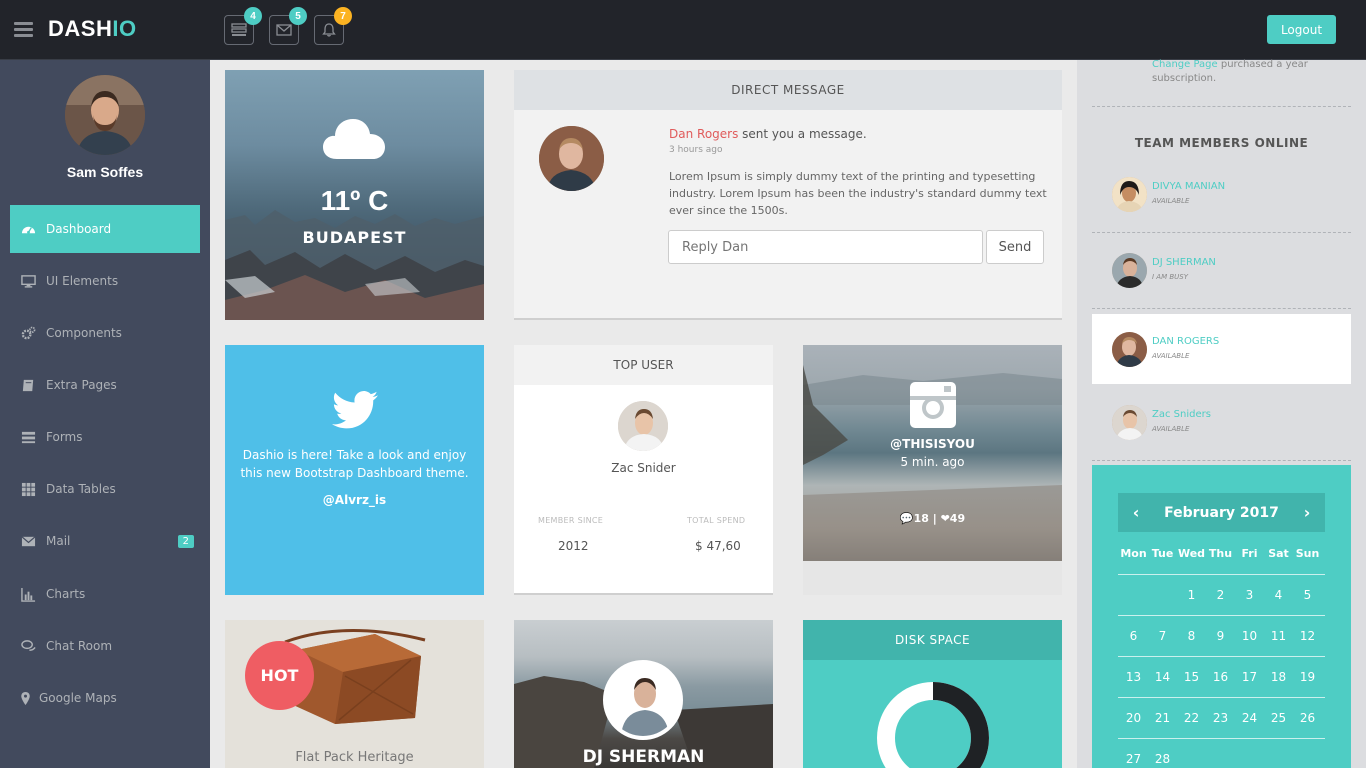  What do you see at coordinates (643, 700) in the screenshot?
I see `dj-avatar` at bounding box center [643, 700].